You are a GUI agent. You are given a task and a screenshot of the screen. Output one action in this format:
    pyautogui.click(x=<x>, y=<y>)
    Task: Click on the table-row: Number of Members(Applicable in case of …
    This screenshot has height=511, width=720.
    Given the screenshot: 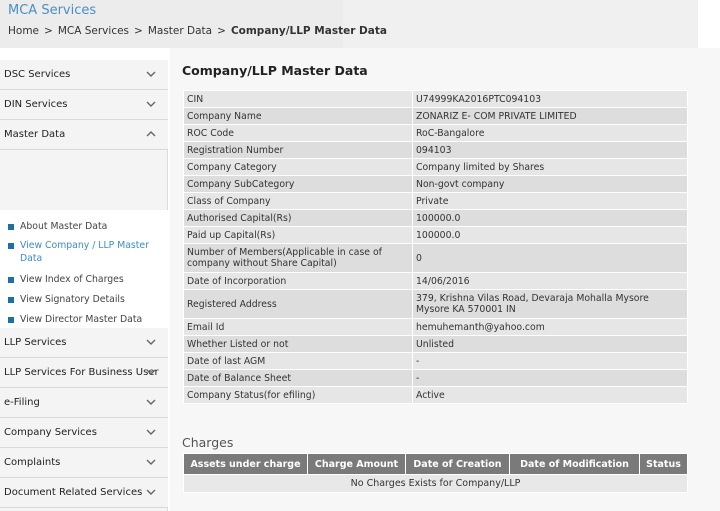 What is the action you would take?
    pyautogui.click(x=435, y=258)
    